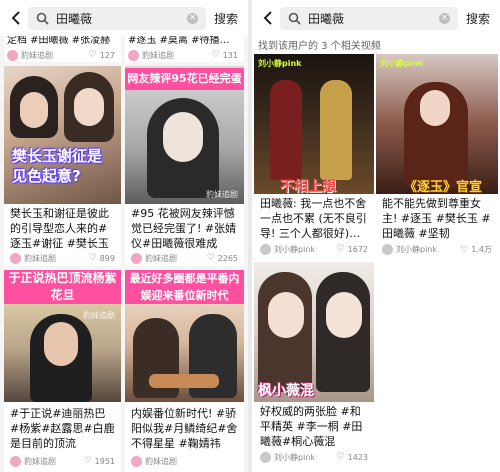  What do you see at coordinates (352, 249) in the screenshot?
I see `like-count: ♡ 1672` at bounding box center [352, 249].